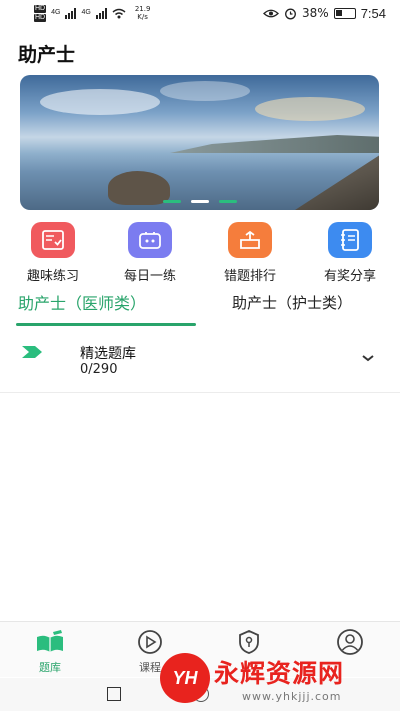 The width and height of the screenshot is (400, 711). Describe the element at coordinates (99, 369) in the screenshot. I see `question-bank-progress: 0/290` at that location.